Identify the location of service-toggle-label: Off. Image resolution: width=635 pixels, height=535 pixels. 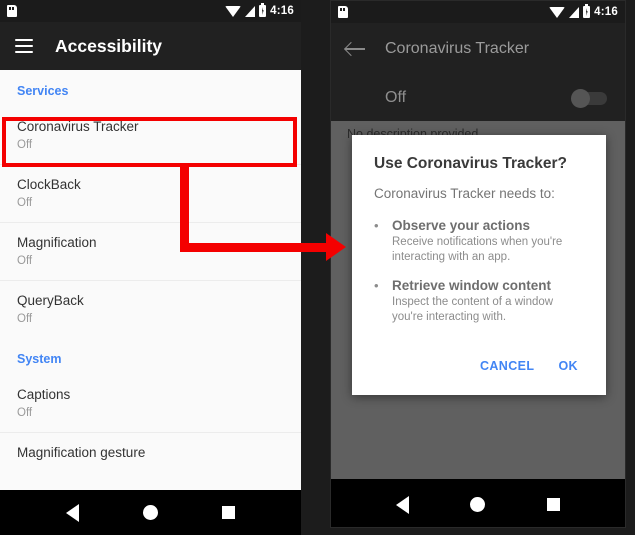
(396, 97).